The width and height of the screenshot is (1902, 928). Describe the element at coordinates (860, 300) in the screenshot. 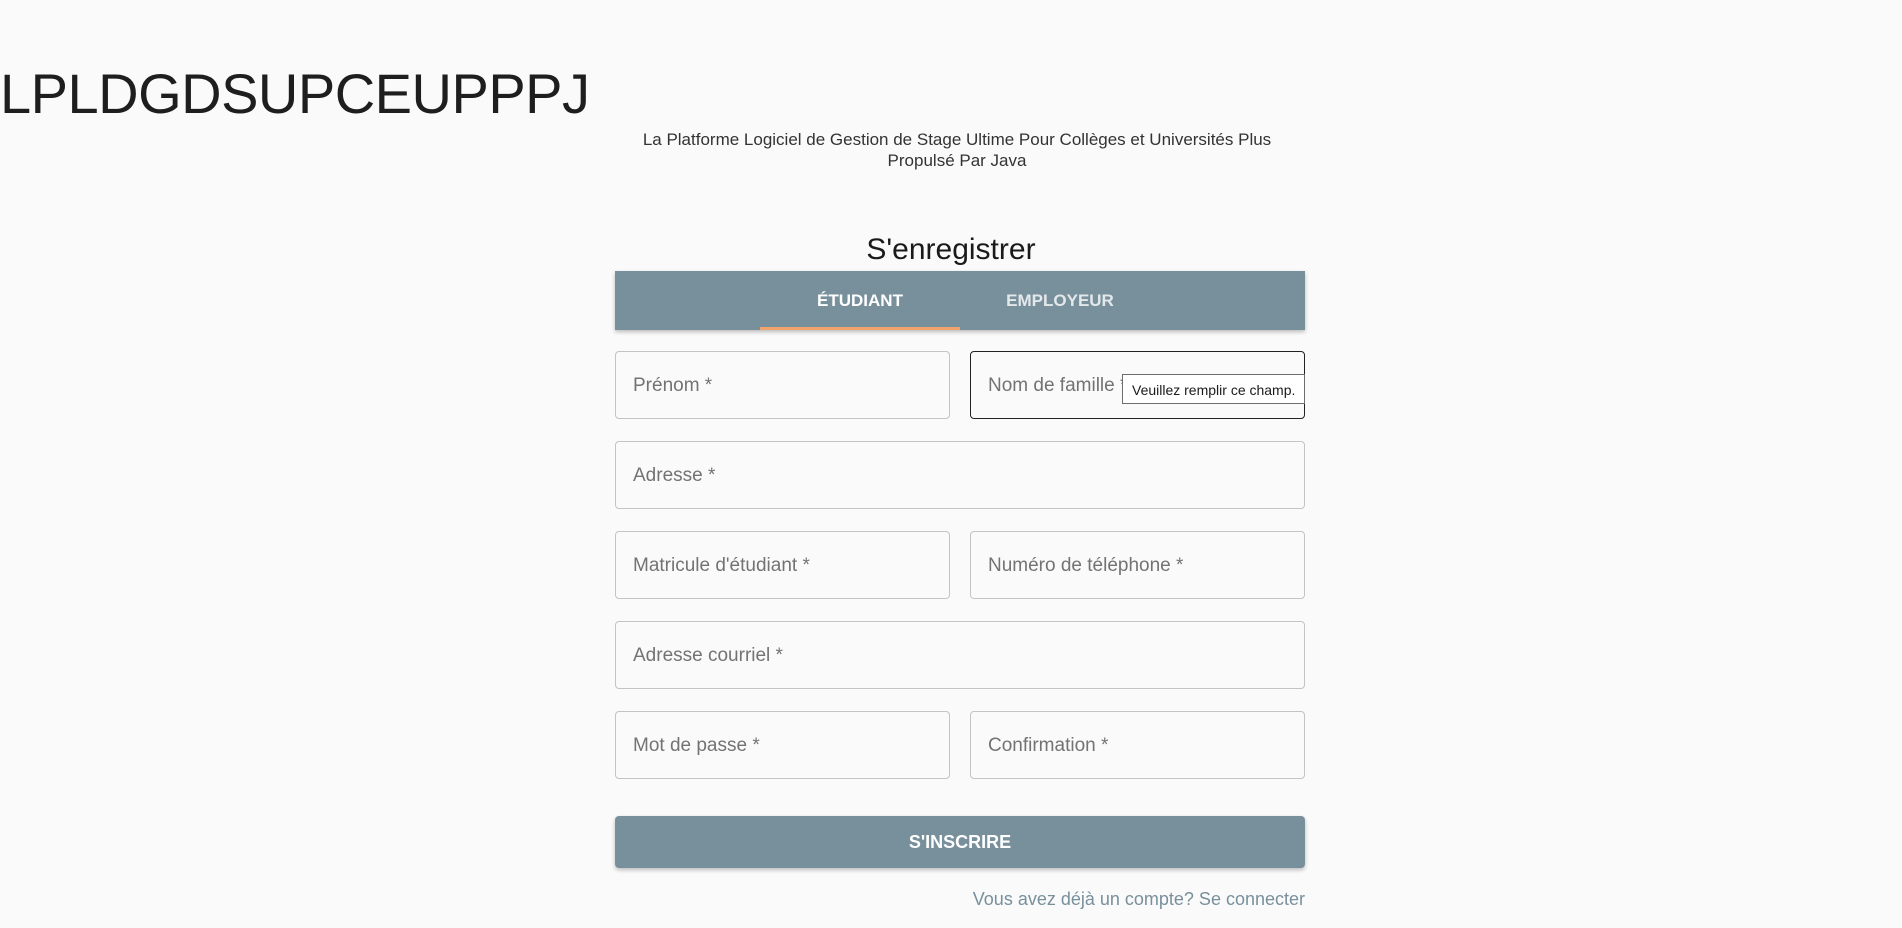

I see `tab-etudiant: ÉTUDIANT` at that location.